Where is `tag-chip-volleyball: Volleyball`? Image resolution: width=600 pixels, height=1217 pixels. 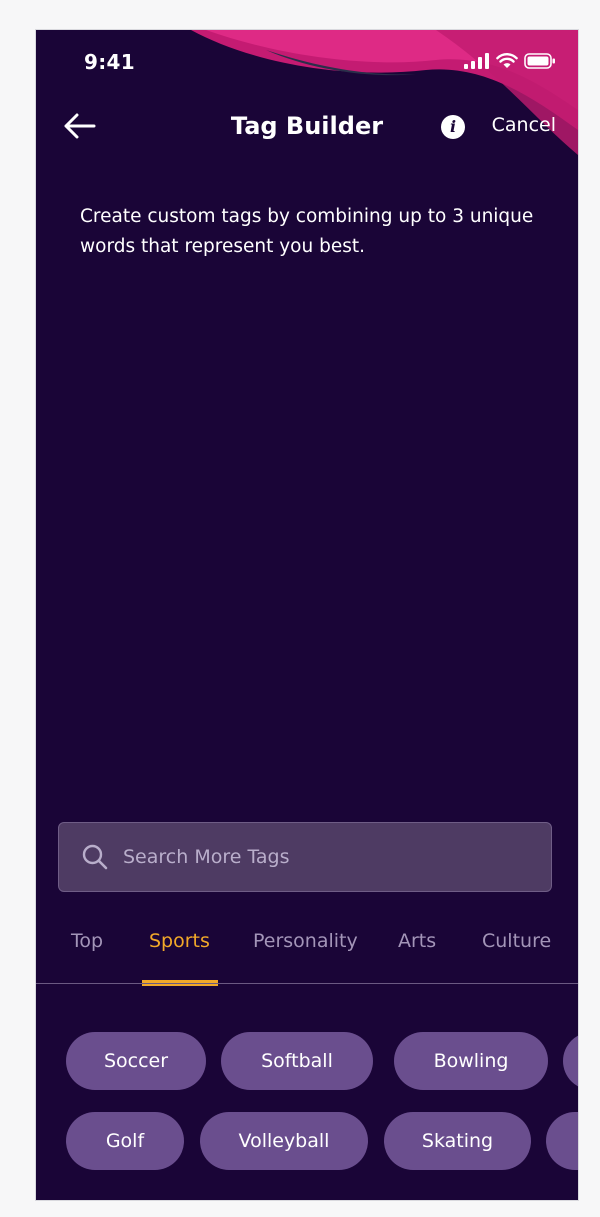 tag-chip-volleyball: Volleyball is located at coordinates (284, 1141).